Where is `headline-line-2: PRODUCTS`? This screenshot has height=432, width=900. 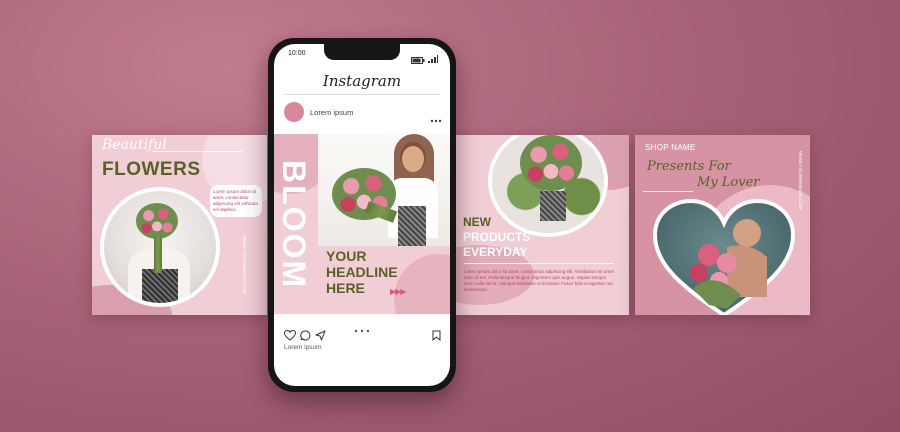 headline-line-2: PRODUCTS is located at coordinates (497, 237).